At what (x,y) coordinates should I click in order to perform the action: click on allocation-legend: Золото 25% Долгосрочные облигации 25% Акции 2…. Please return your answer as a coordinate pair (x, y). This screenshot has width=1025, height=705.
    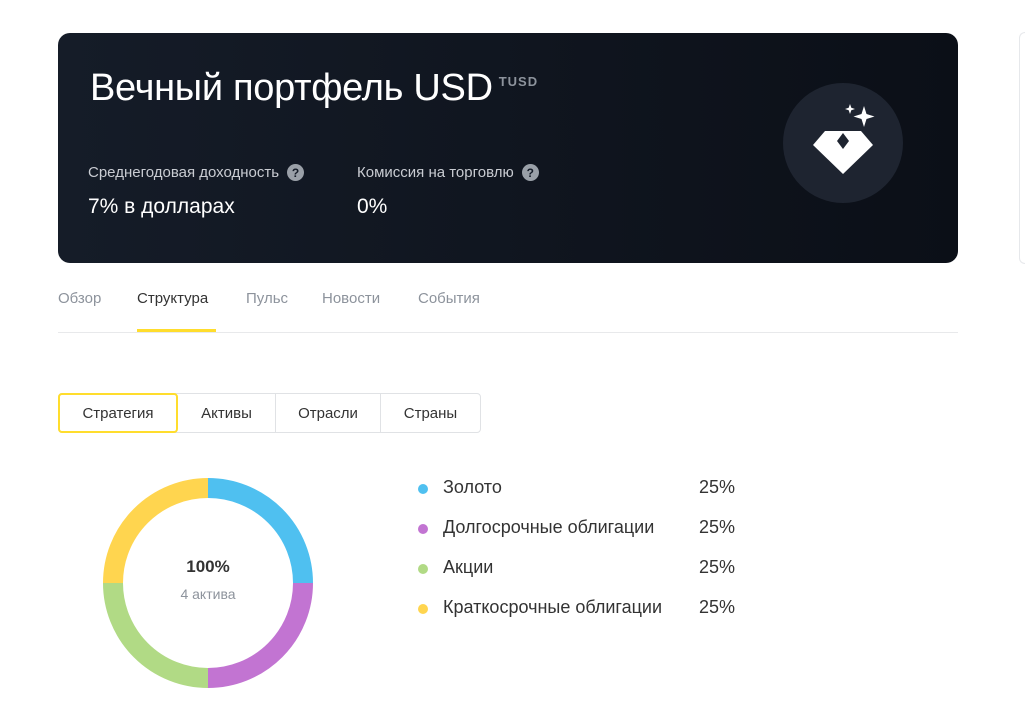
    Looking at the image, I should click on (581, 556).